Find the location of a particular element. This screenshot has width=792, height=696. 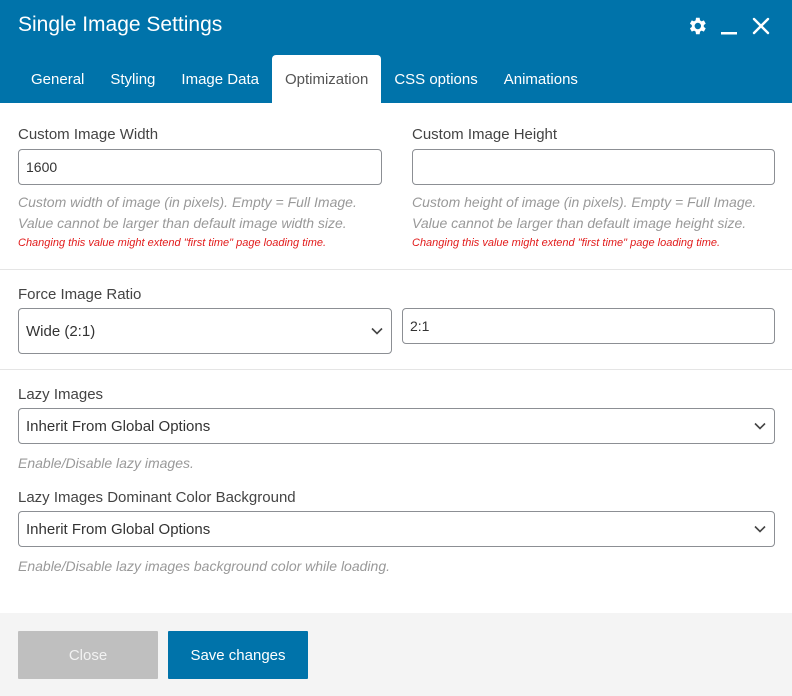

modal-title: Single Image Settings is located at coordinates (120, 24).